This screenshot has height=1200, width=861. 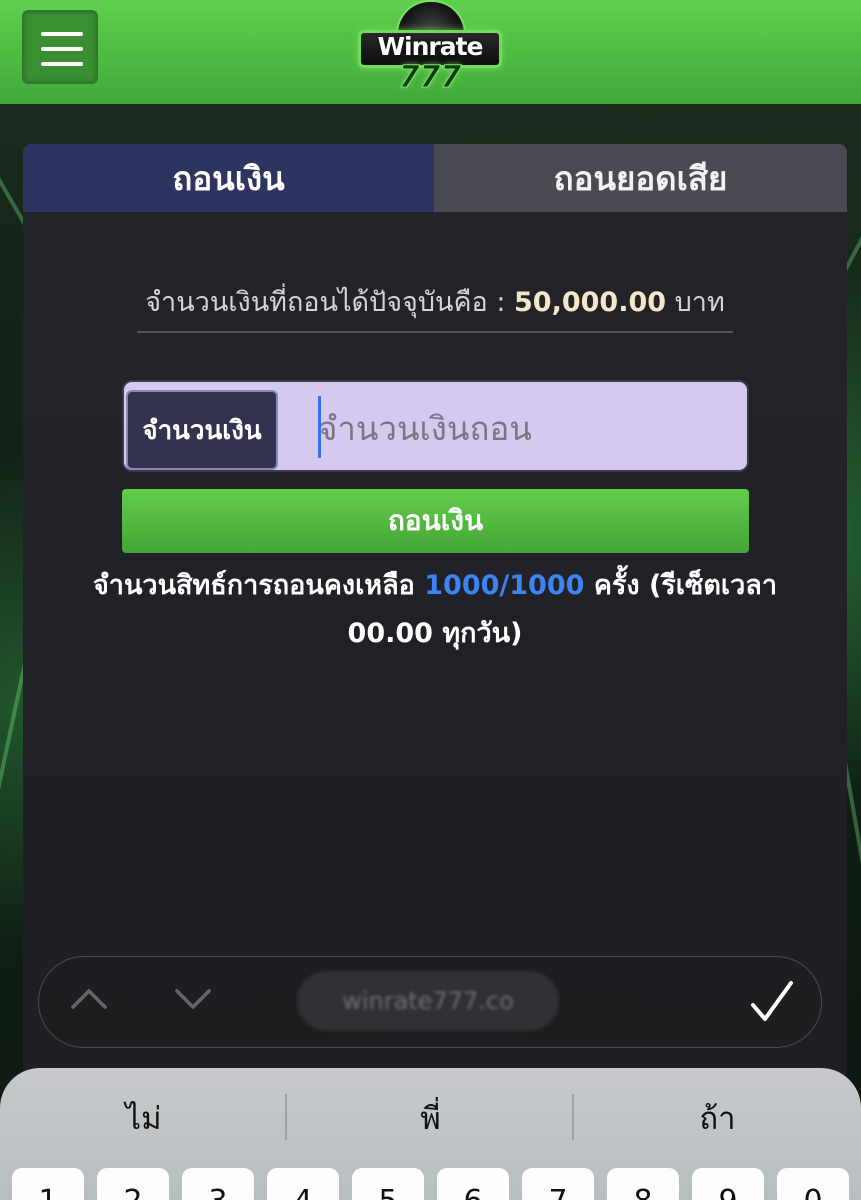 I want to click on logo-wordmark: Winrate, so click(x=430, y=46).